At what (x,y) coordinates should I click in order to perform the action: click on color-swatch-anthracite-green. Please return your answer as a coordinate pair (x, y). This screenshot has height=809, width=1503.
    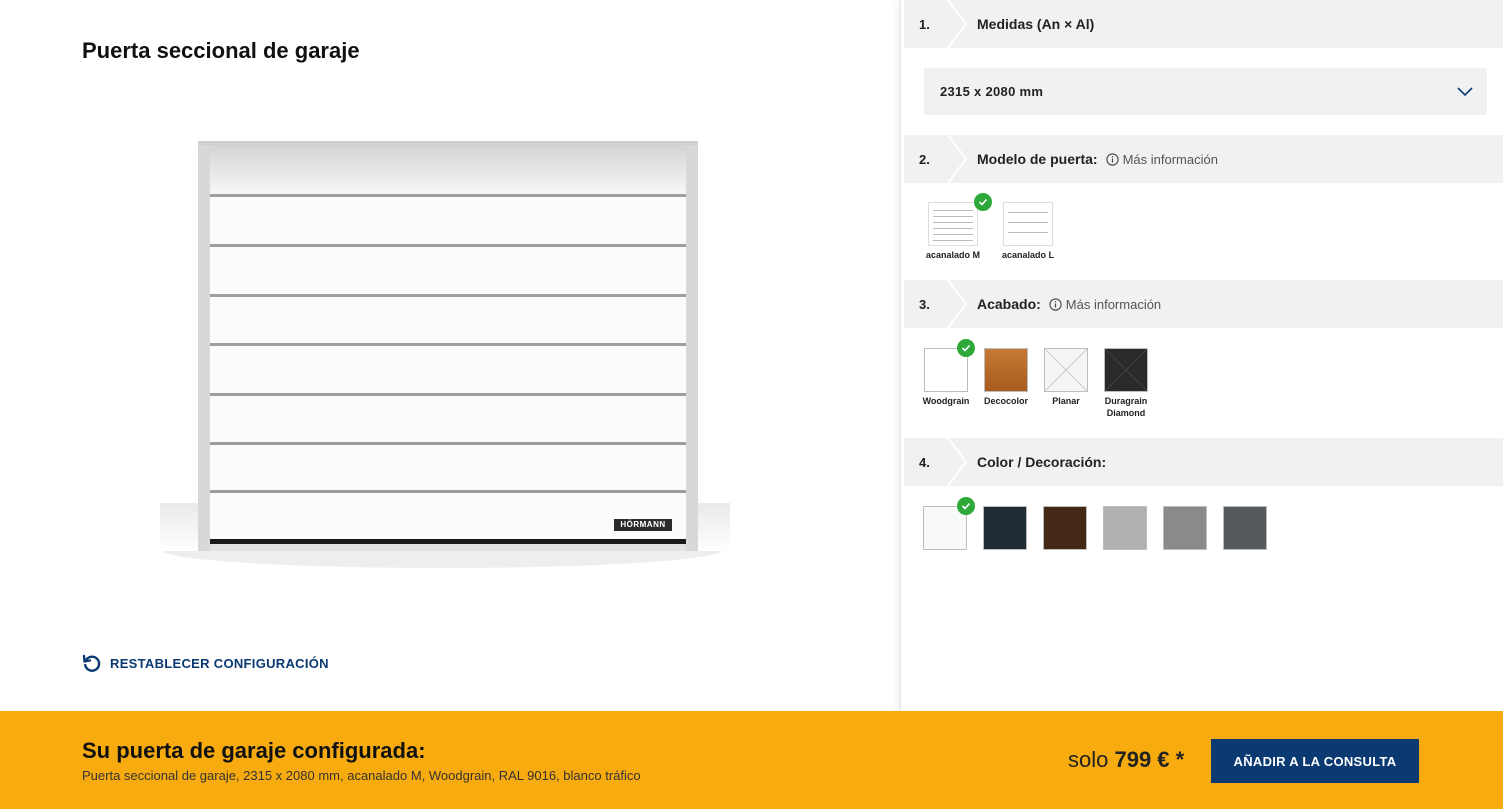
    Looking at the image, I should click on (1005, 528).